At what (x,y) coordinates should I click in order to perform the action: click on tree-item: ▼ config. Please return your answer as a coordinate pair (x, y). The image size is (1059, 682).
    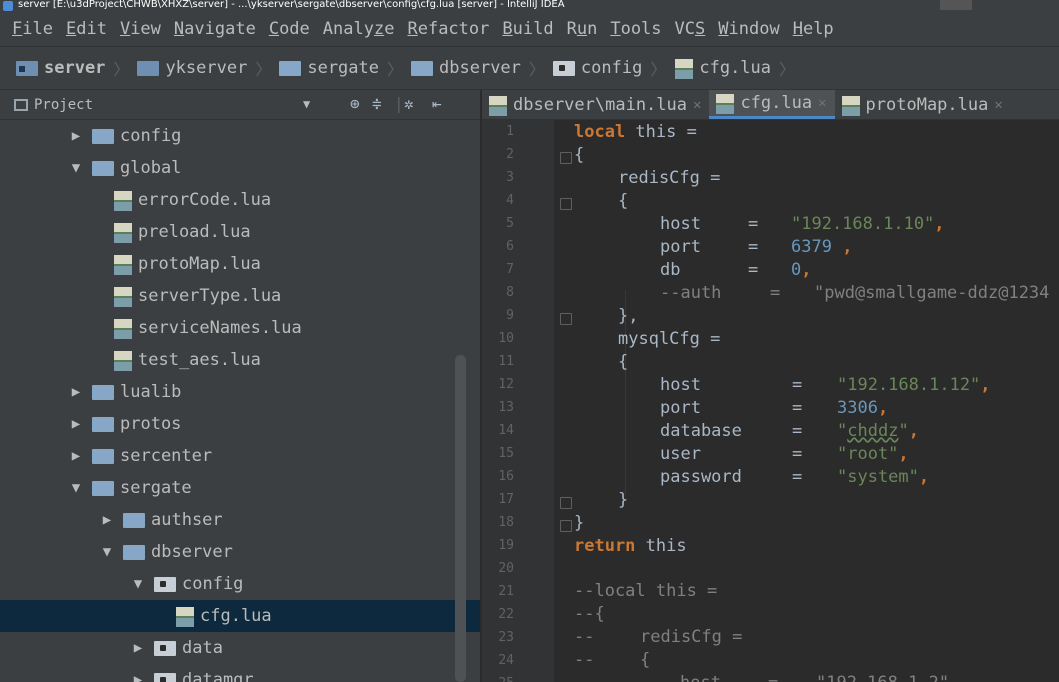
    Looking at the image, I should click on (240, 584).